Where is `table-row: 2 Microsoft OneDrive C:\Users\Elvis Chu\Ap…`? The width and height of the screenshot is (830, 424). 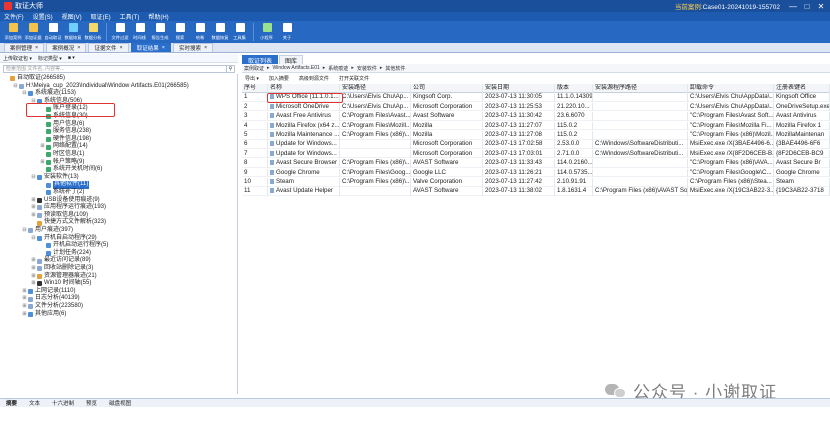
table-row: 2 Microsoft OneDrive C:\Users\Elvis Chu\Ap… is located at coordinates (536, 107).